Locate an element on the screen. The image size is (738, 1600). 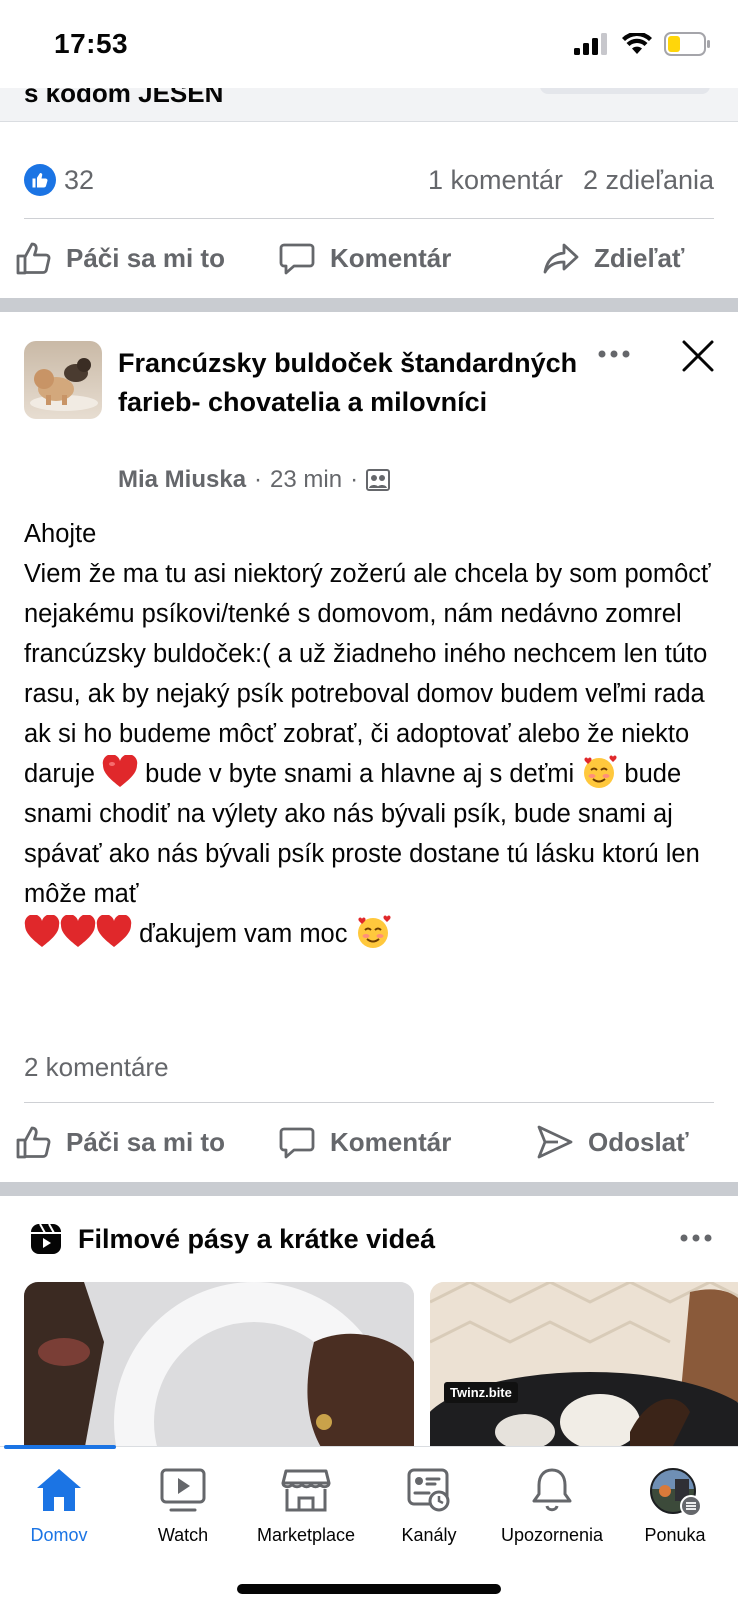
tab-label: Marketplace is located at coordinates (306, 1535).